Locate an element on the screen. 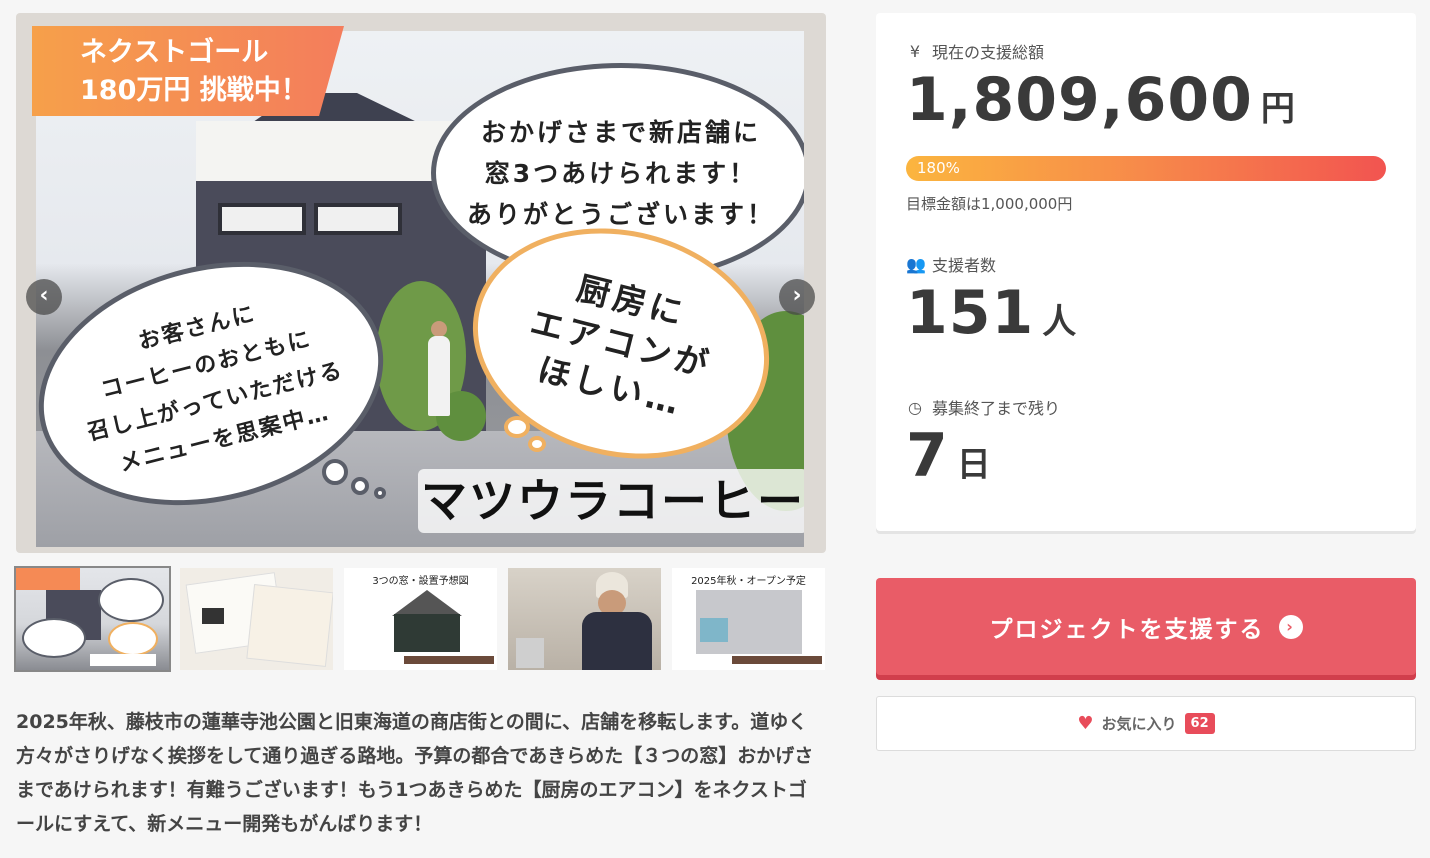  remaining-unit: 日 is located at coordinates (973, 465).